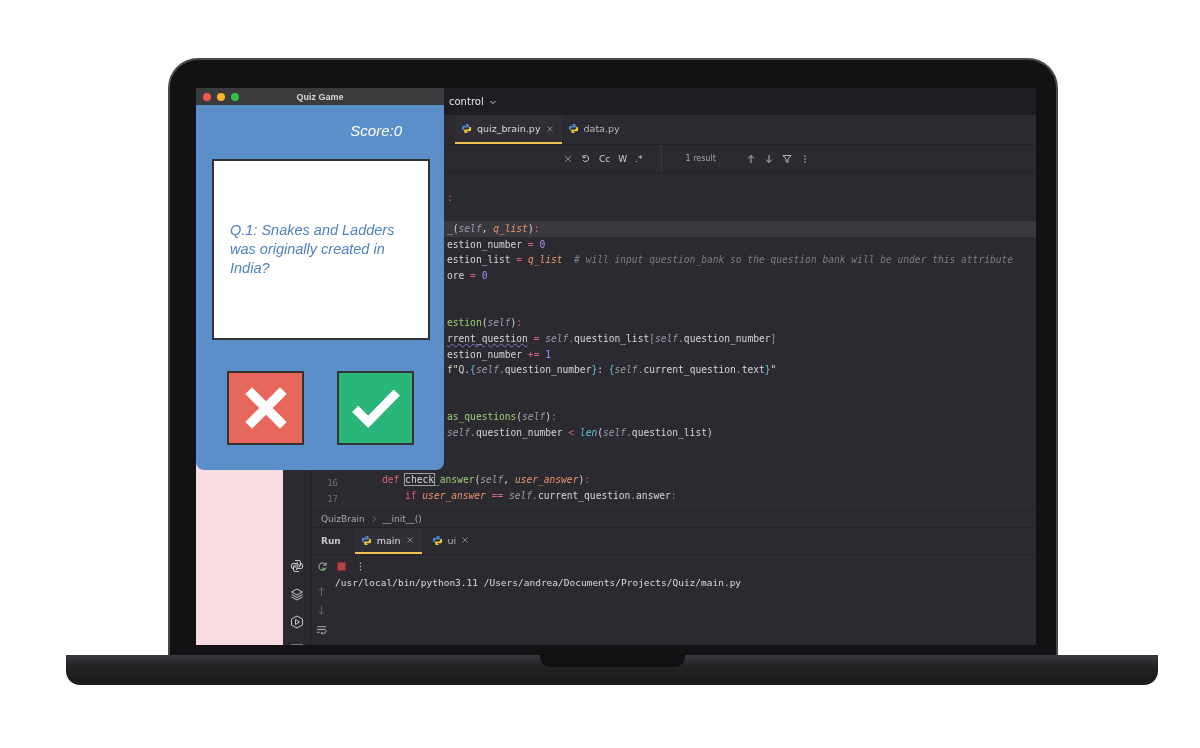 Image resolution: width=1200 pixels, height=748 pixels. Describe the element at coordinates (388, 541) in the screenshot. I see `run-tab: main` at that location.